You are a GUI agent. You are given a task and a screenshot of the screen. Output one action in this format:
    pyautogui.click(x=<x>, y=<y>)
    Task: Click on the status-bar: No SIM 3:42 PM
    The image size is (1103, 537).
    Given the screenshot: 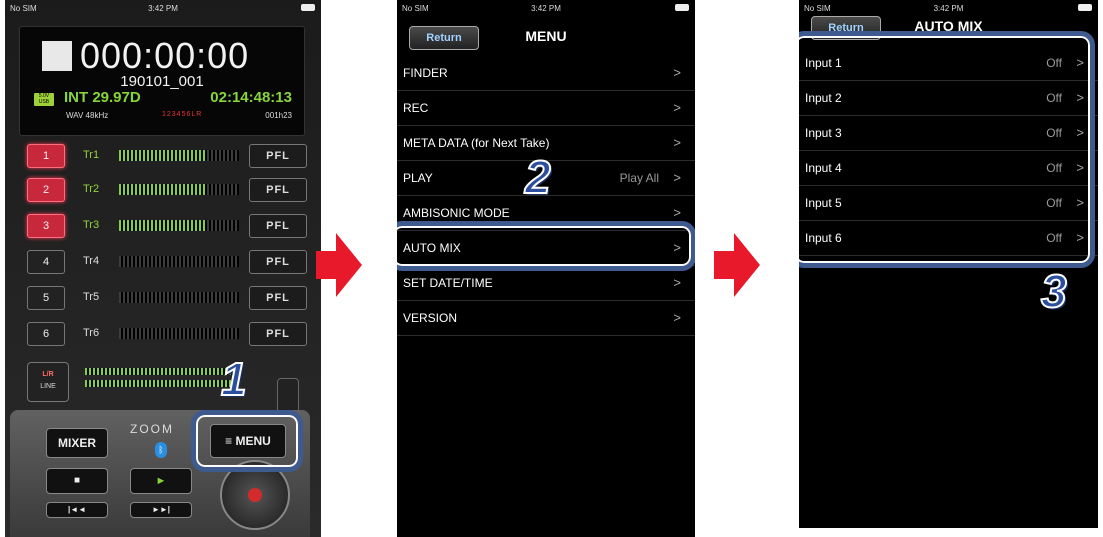 What is the action you would take?
    pyautogui.click(x=163, y=8)
    